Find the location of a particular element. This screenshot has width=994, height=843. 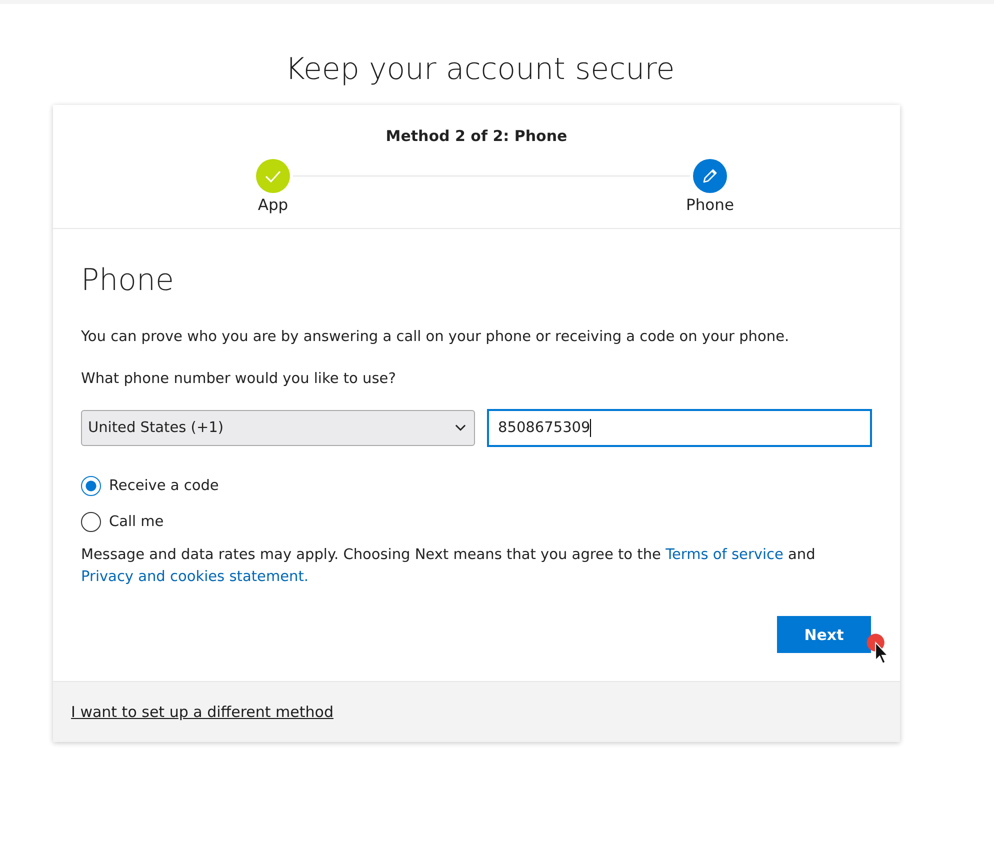

chevron-down-icon is located at coordinates (460, 428).